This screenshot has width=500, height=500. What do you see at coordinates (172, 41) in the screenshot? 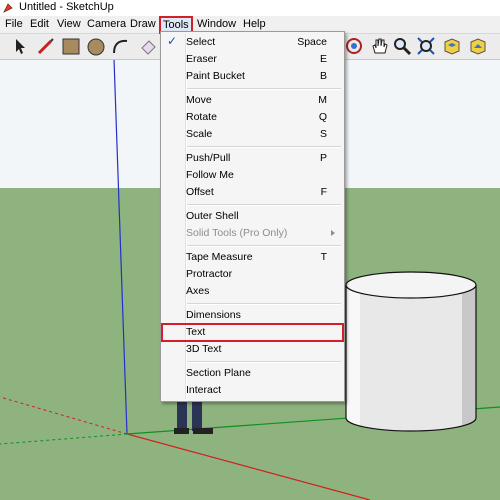
I see `checkmark-icon: ✓` at bounding box center [172, 41].